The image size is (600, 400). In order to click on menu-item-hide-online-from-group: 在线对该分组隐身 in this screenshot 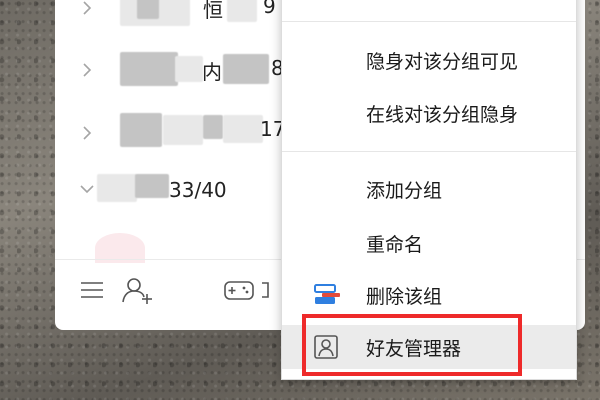, I will do `click(429, 113)`.